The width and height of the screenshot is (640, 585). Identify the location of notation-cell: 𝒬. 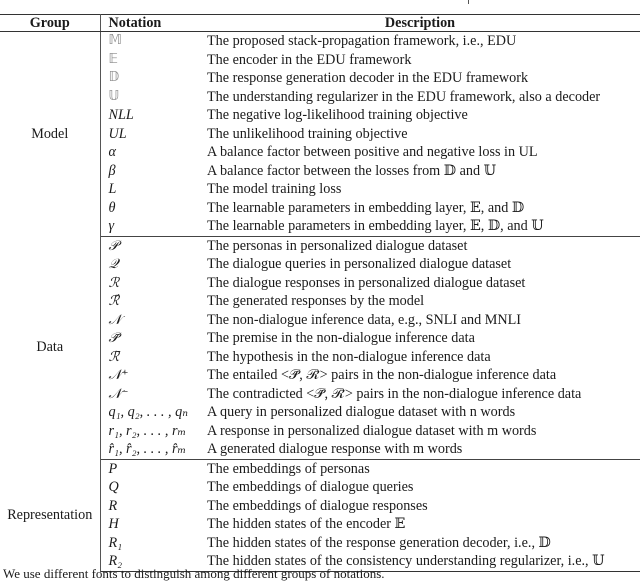
(113, 264).